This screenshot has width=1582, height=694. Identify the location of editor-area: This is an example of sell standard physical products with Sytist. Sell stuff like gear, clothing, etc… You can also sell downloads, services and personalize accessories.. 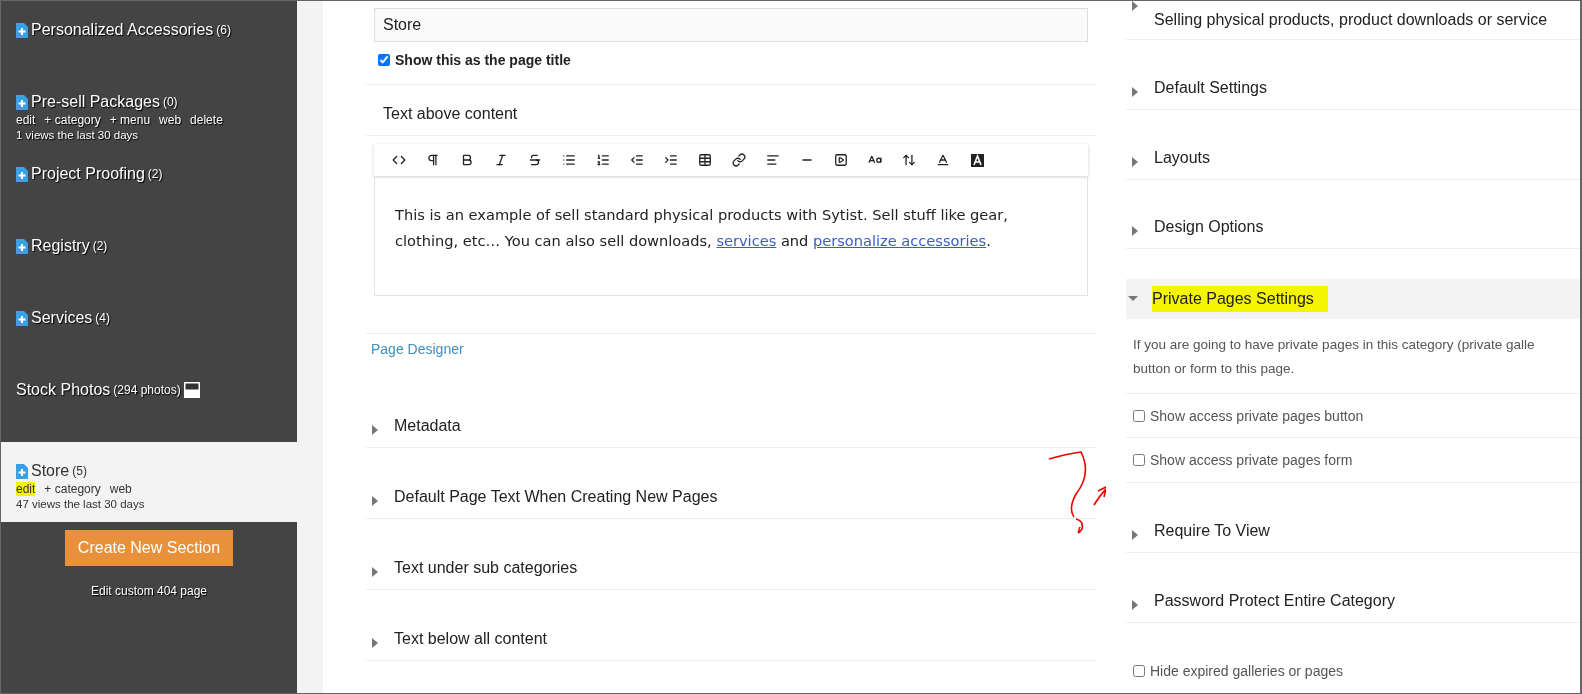
(731, 236).